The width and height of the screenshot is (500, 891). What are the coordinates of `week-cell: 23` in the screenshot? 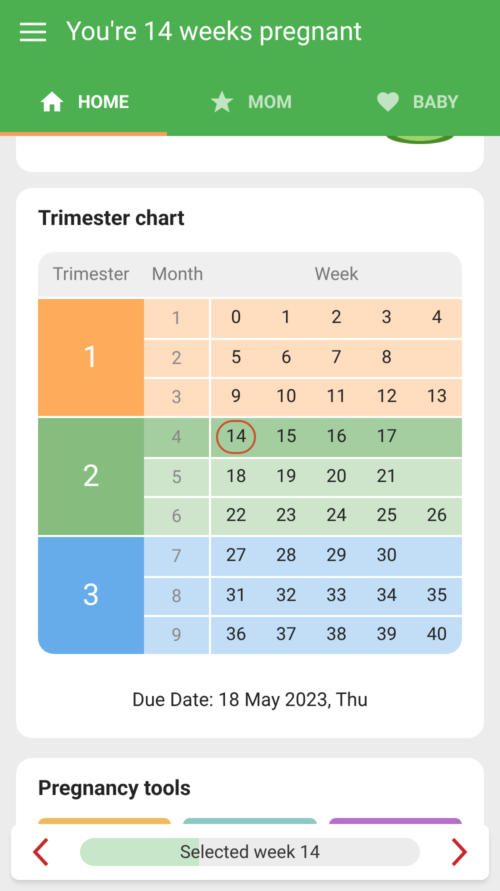 It's located at (286, 516).